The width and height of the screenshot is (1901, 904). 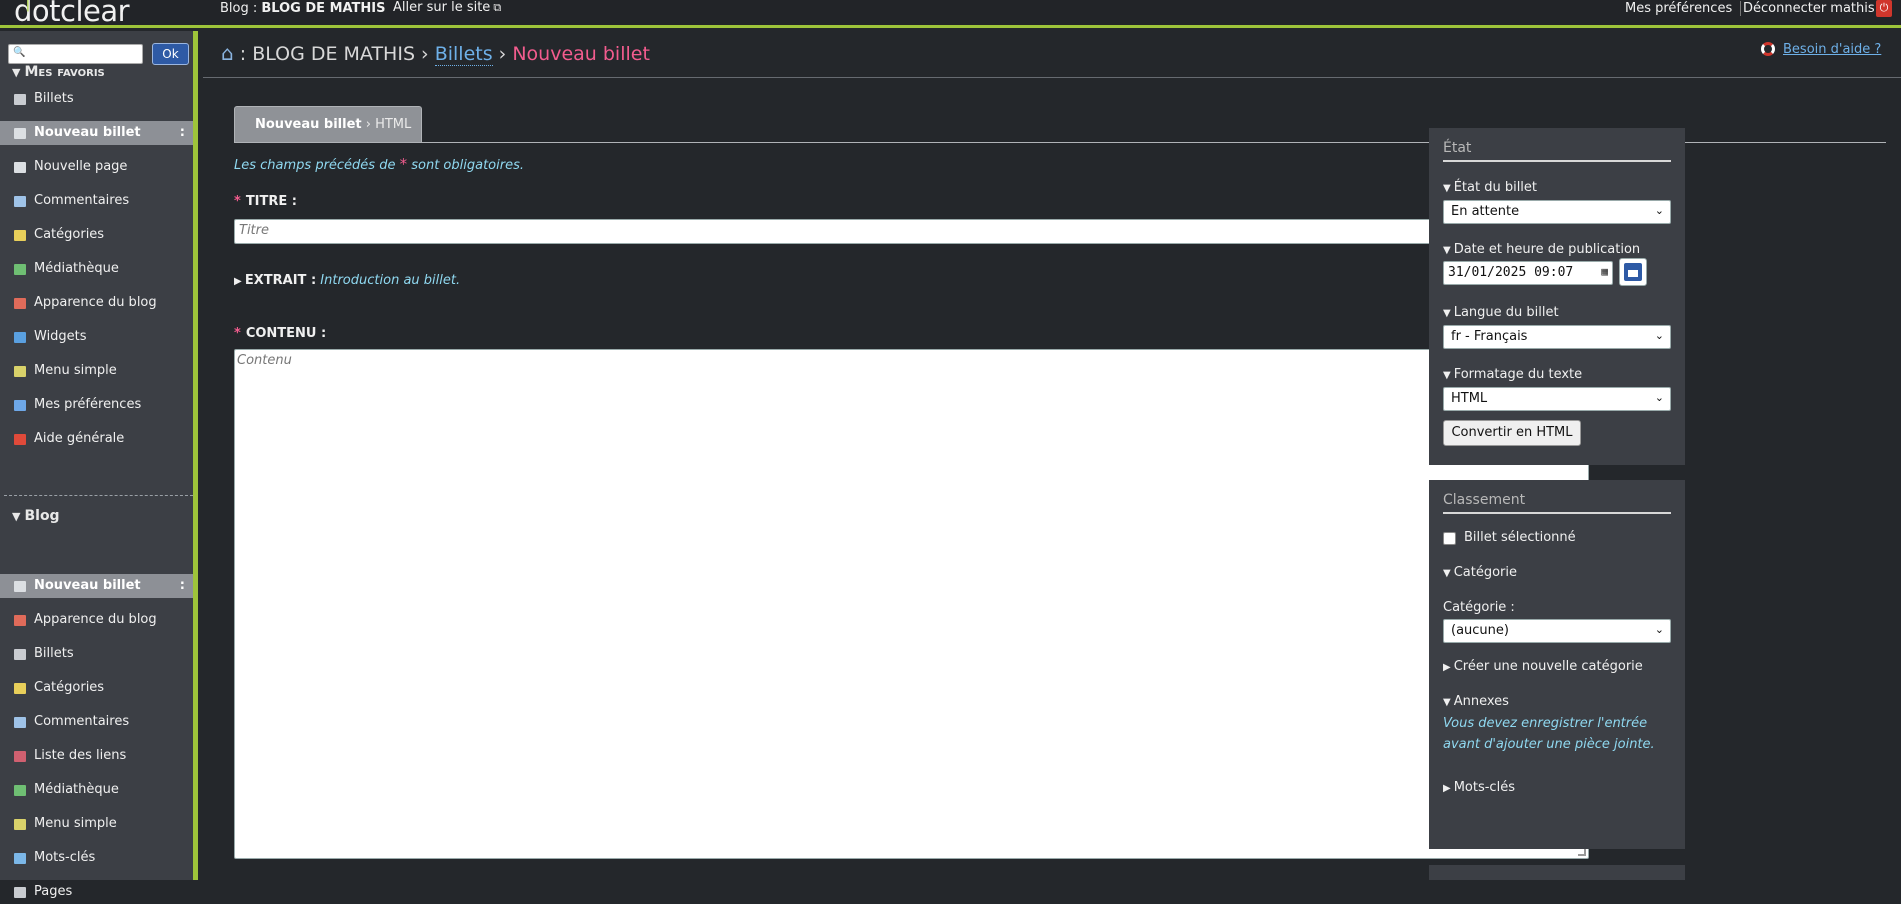 What do you see at coordinates (328, 124) in the screenshot?
I see `tab-new-post: Nouveau billet › HTML` at bounding box center [328, 124].